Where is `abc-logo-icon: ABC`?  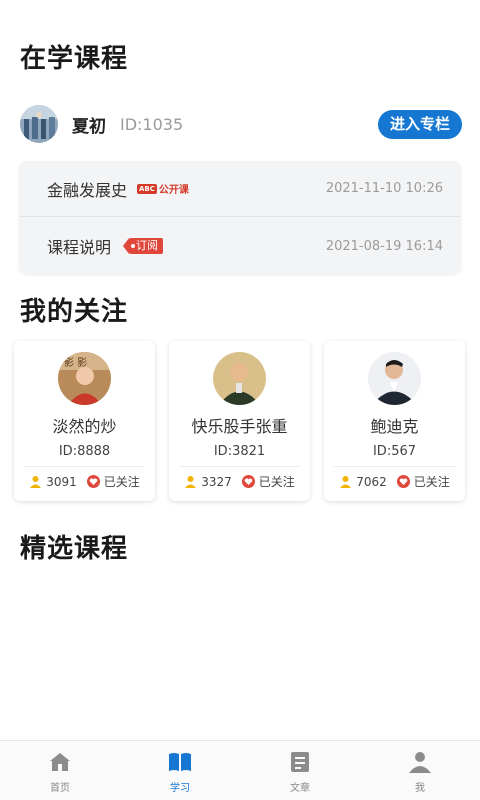 abc-logo-icon: ABC is located at coordinates (147, 188).